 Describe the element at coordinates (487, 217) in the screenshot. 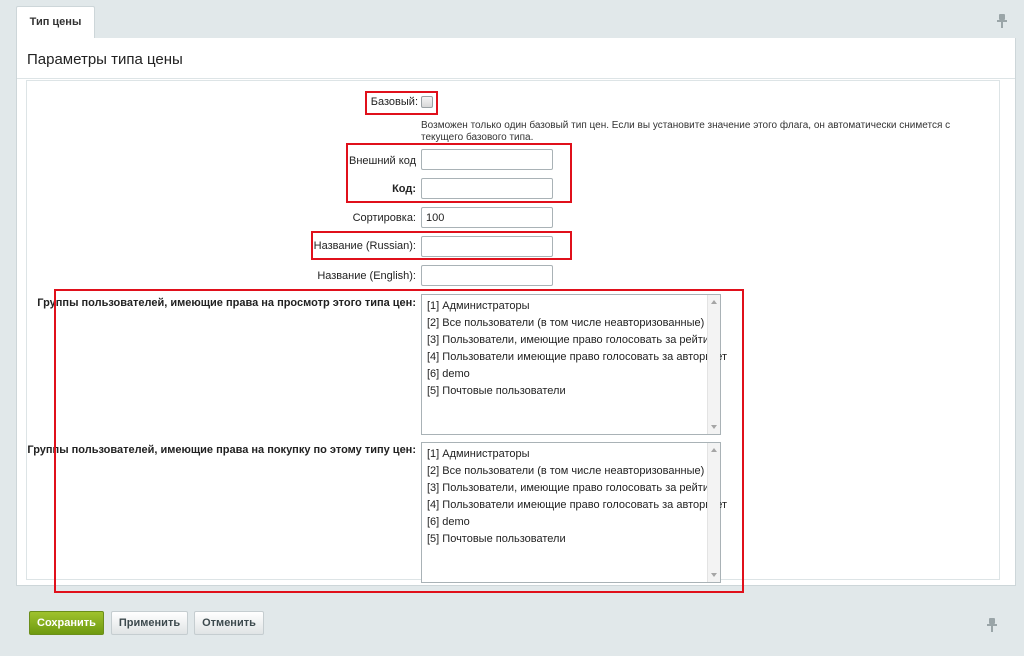

I see `sort-input` at that location.